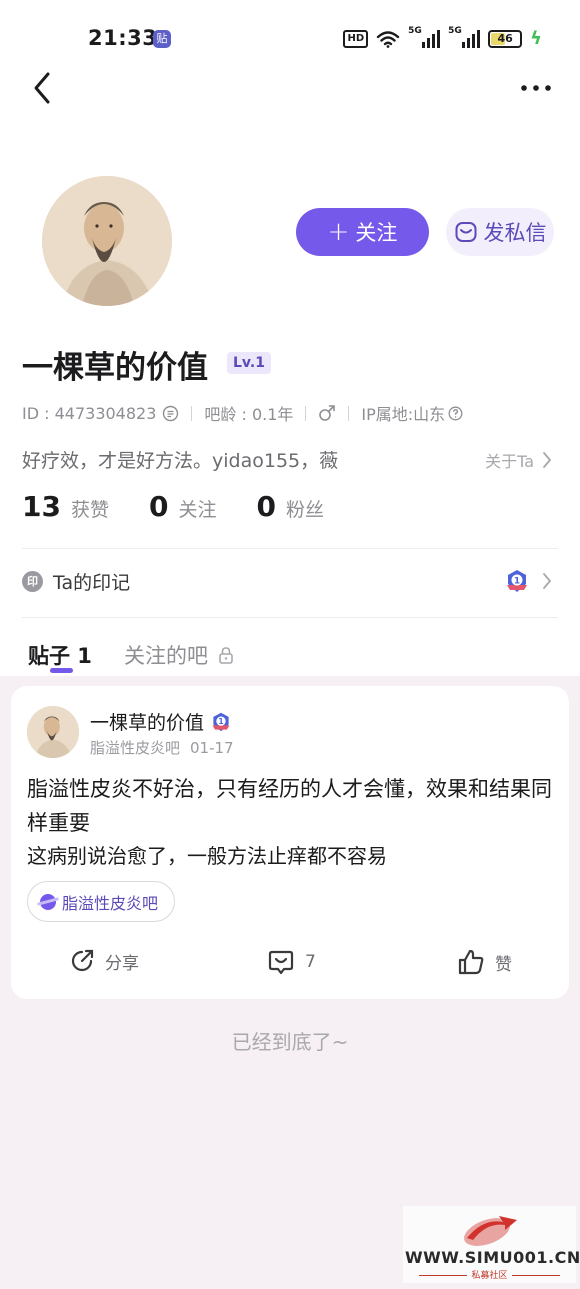 Image resolution: width=580 pixels, height=1289 pixels. Describe the element at coordinates (122, 963) in the screenshot. I see `share-label: 分享` at that location.